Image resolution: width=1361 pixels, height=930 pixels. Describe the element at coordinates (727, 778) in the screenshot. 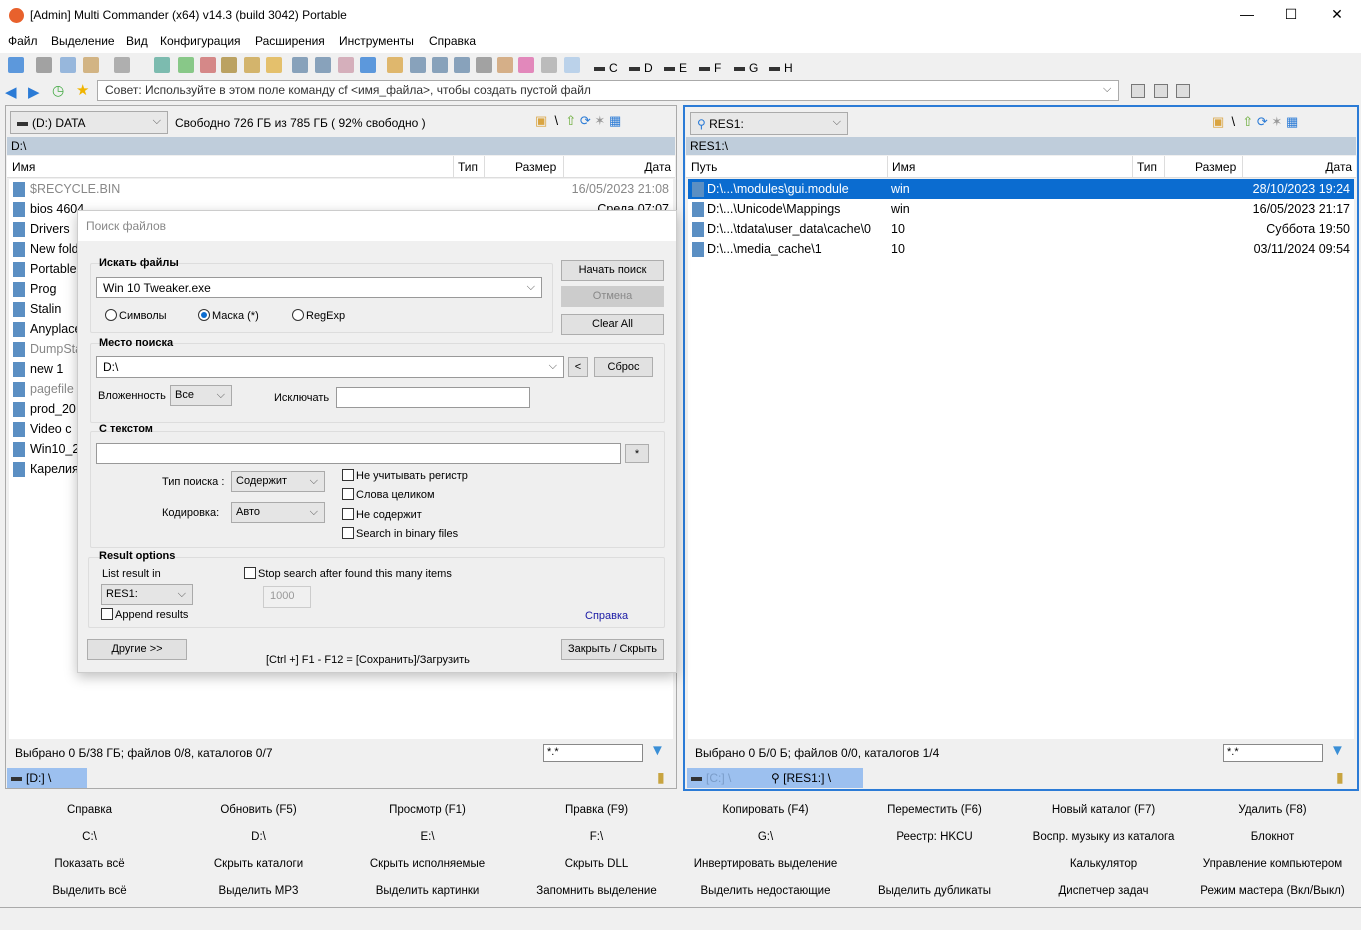

I see `right-tab-c: [C:] \` at that location.